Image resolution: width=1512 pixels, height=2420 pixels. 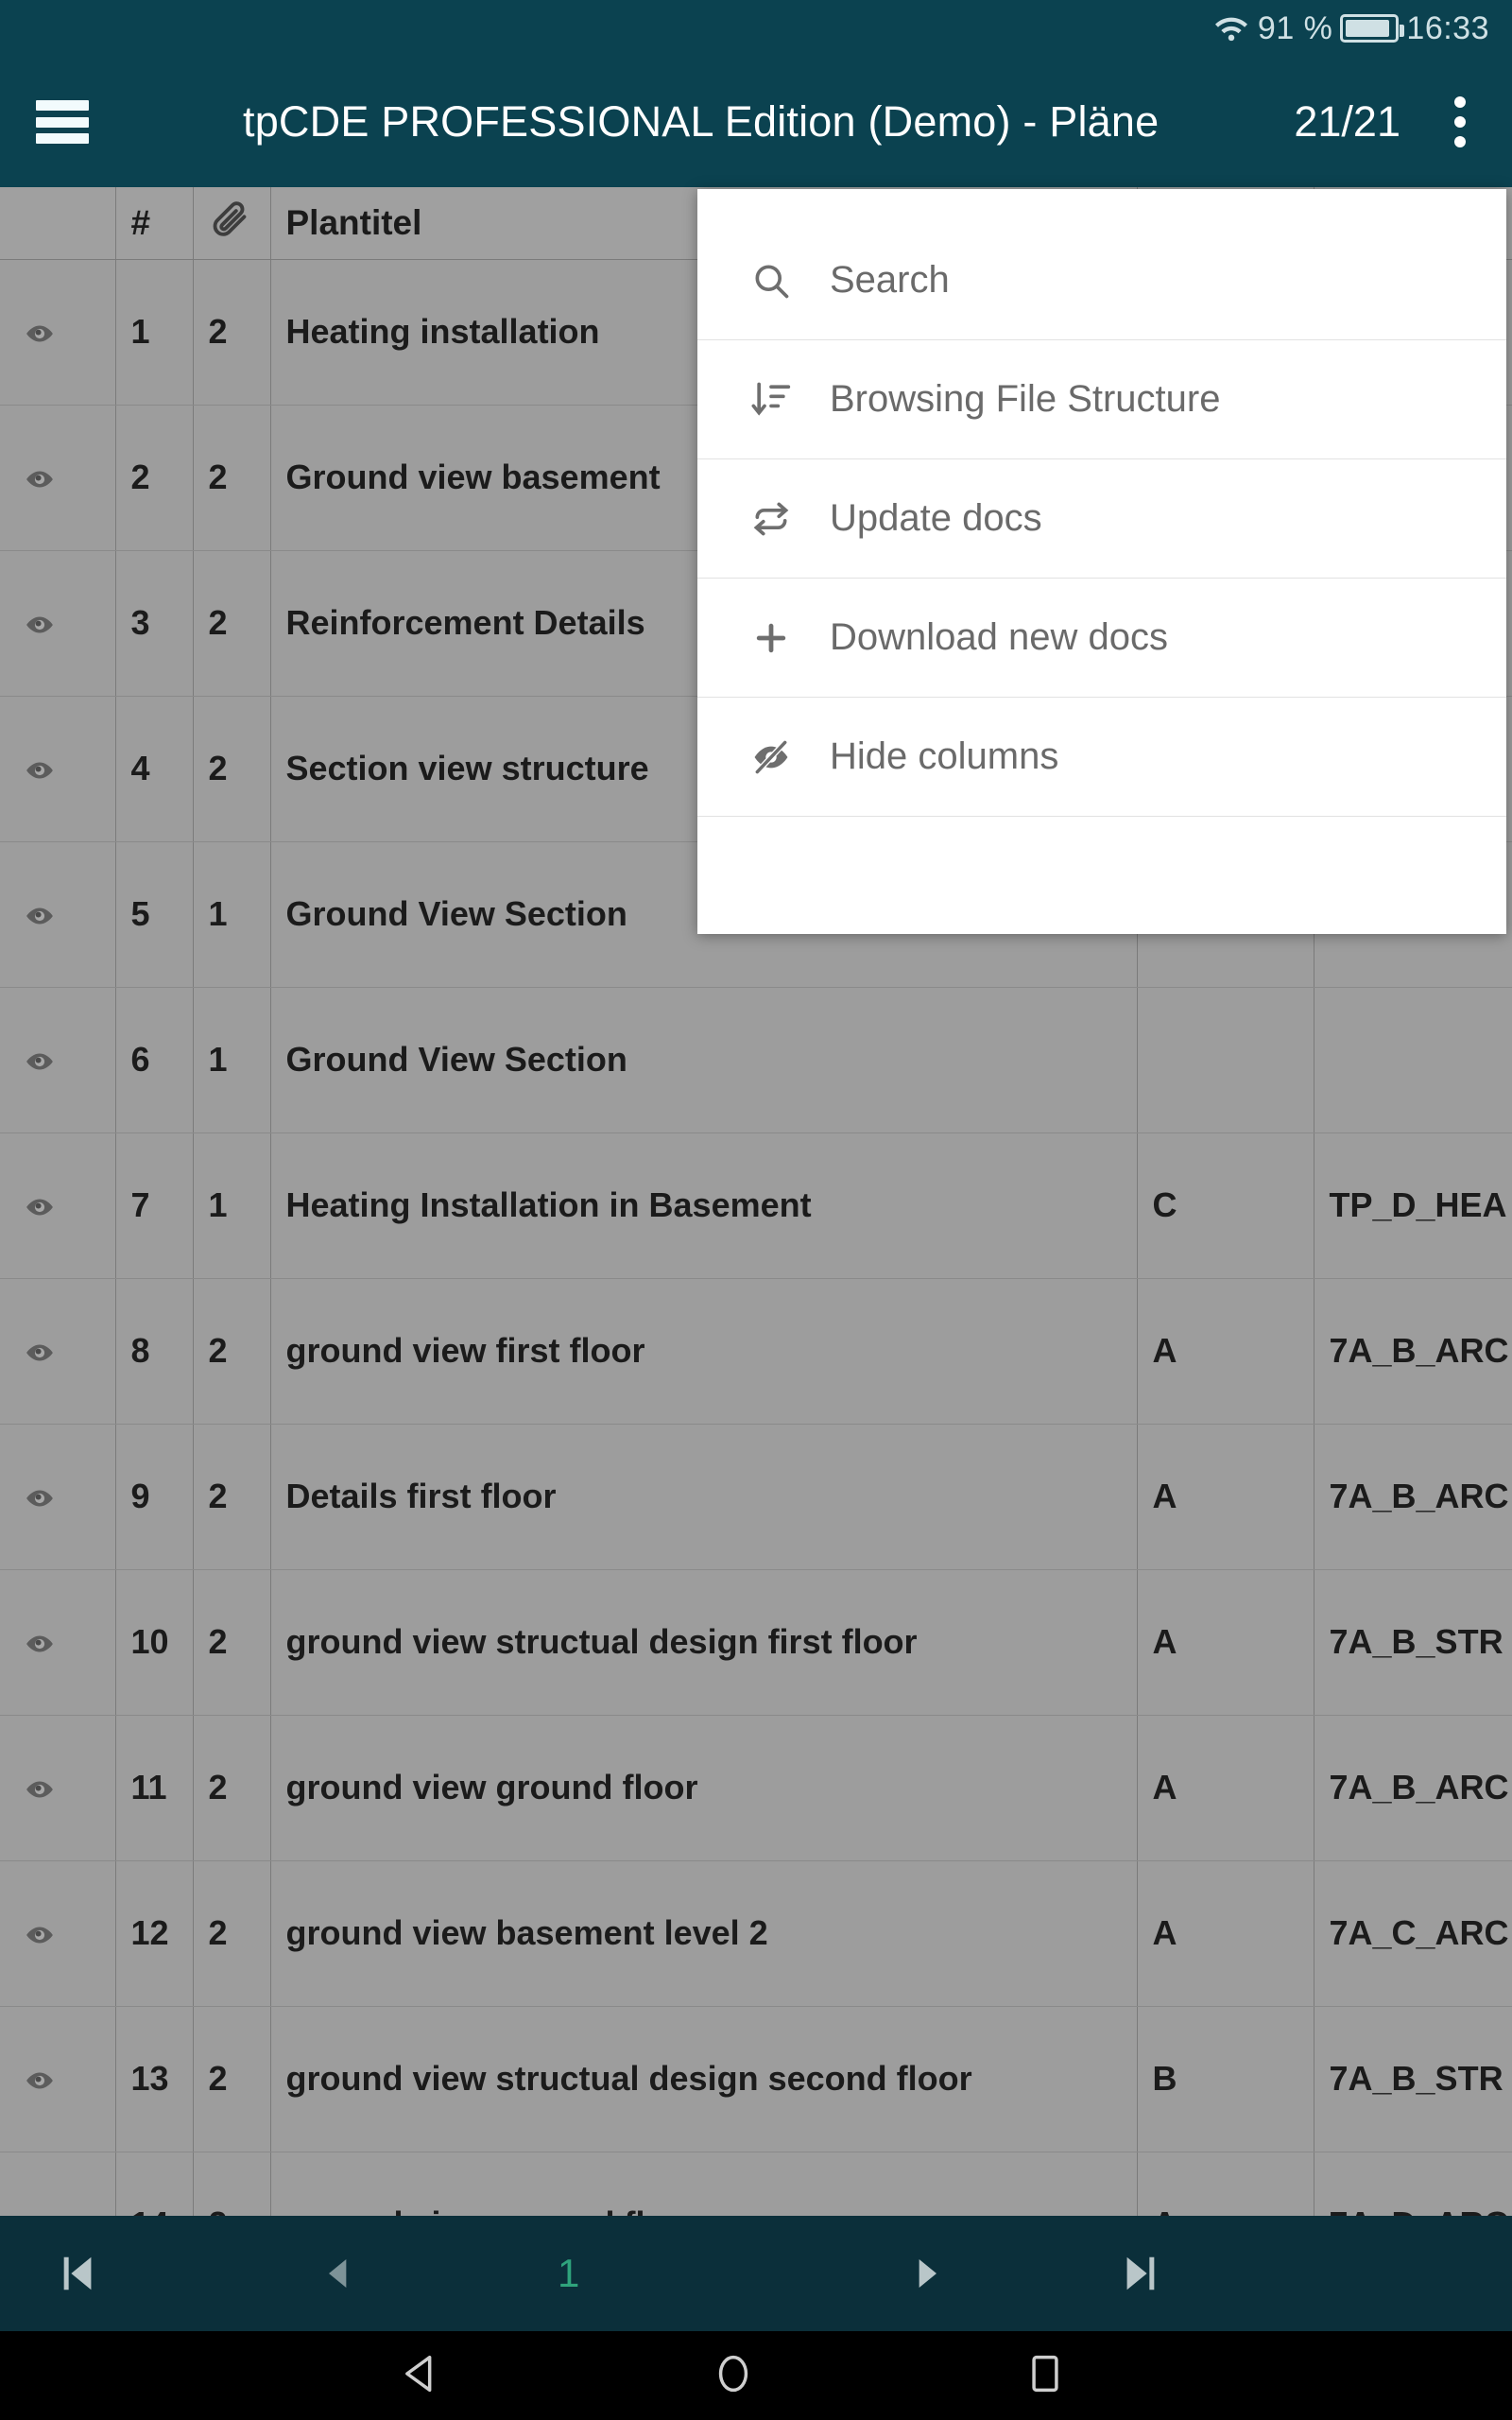 I want to click on table-row: 11 2 ground view ground floor A 7A_B_ARC, so click(x=756, y=1788).